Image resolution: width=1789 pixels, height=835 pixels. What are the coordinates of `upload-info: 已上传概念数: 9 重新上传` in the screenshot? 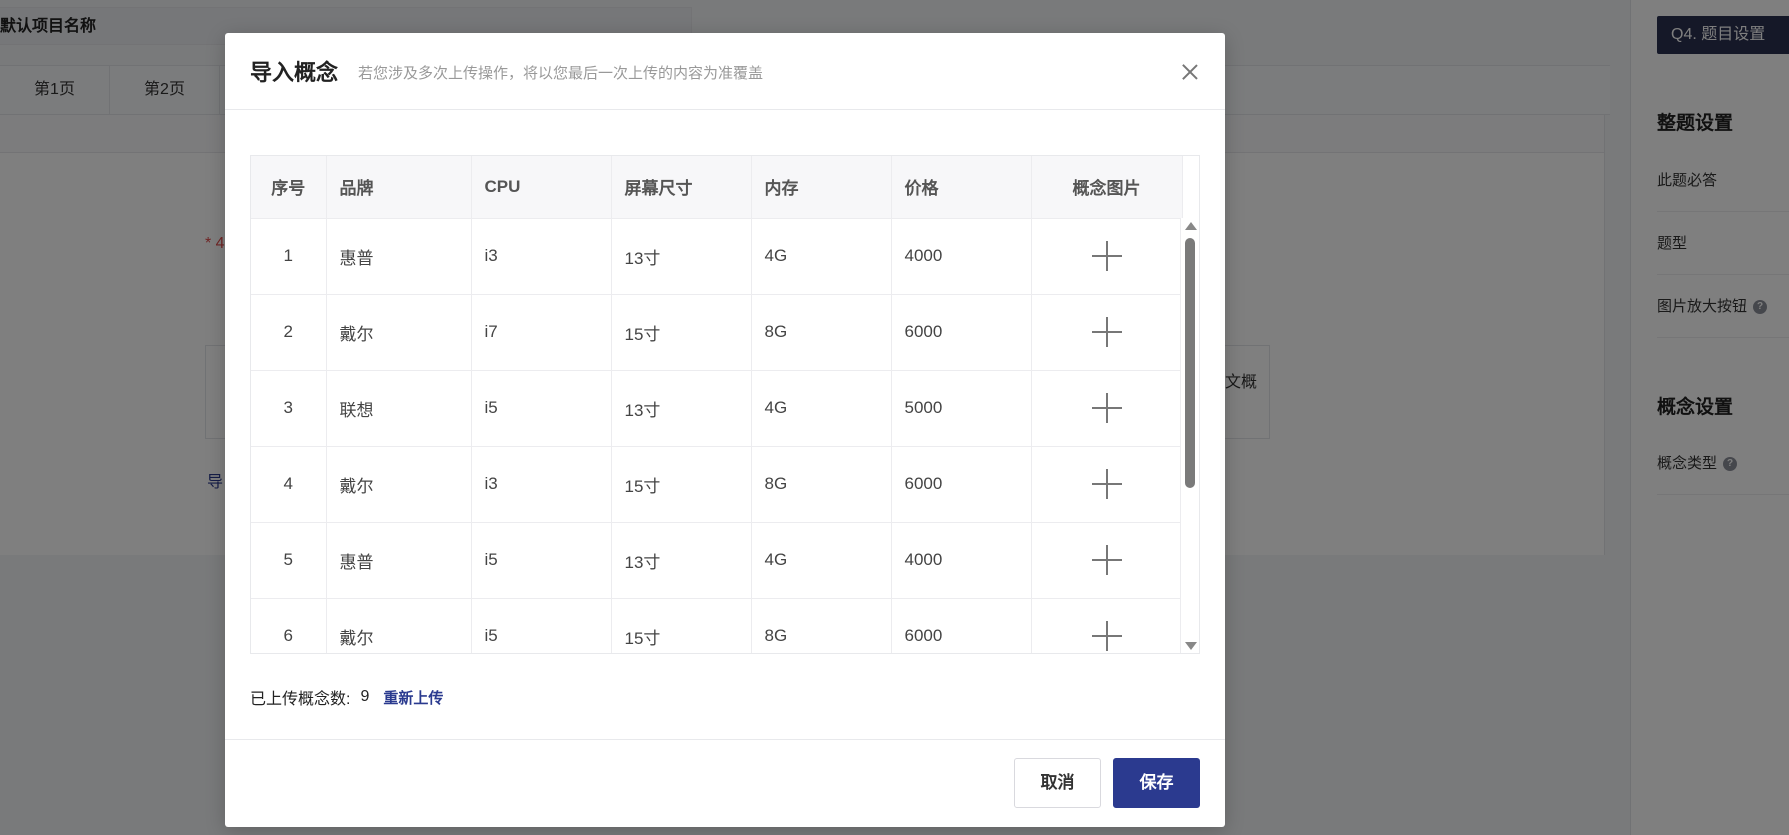 It's located at (346, 697).